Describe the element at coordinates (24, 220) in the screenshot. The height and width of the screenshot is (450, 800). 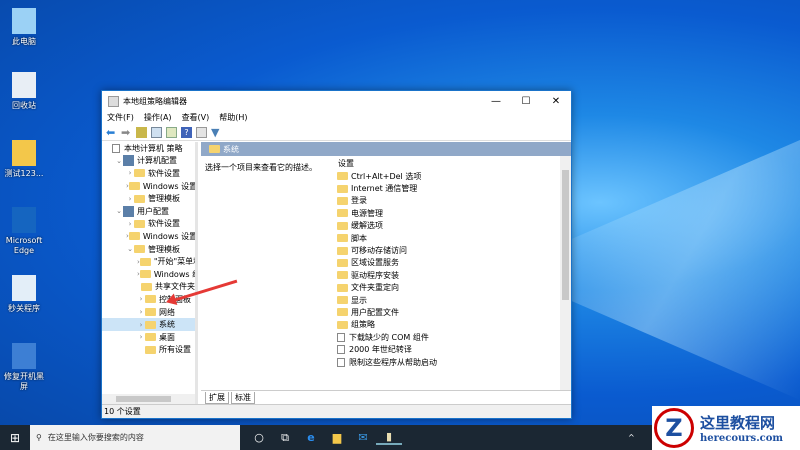
I see `edge-icon` at that location.